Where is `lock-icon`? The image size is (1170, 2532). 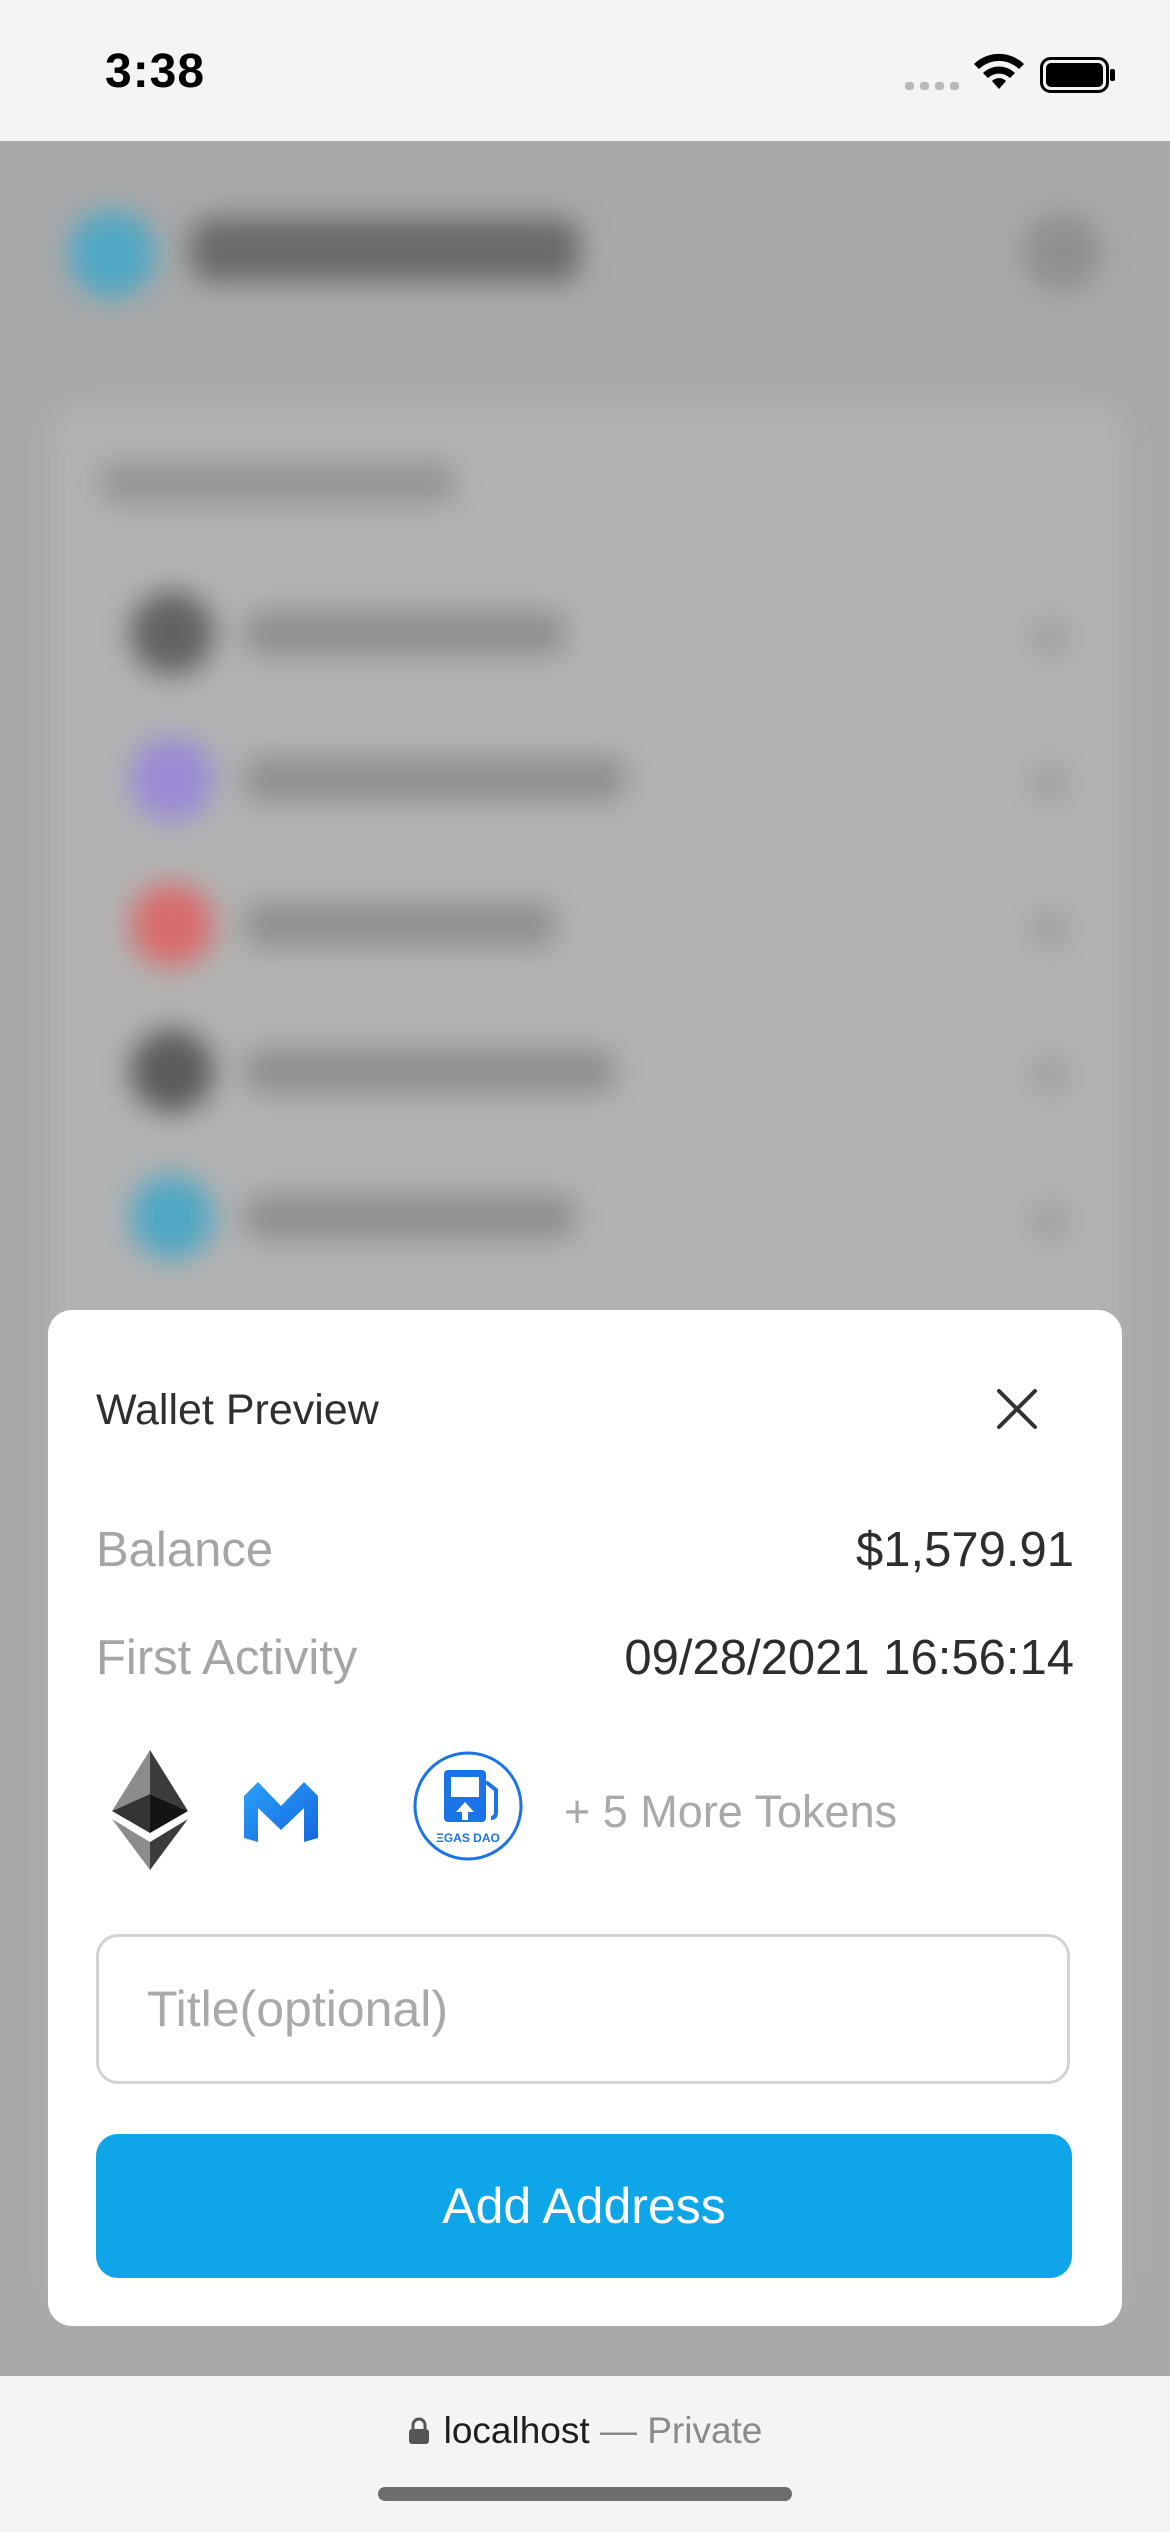
lock-icon is located at coordinates (418, 2430).